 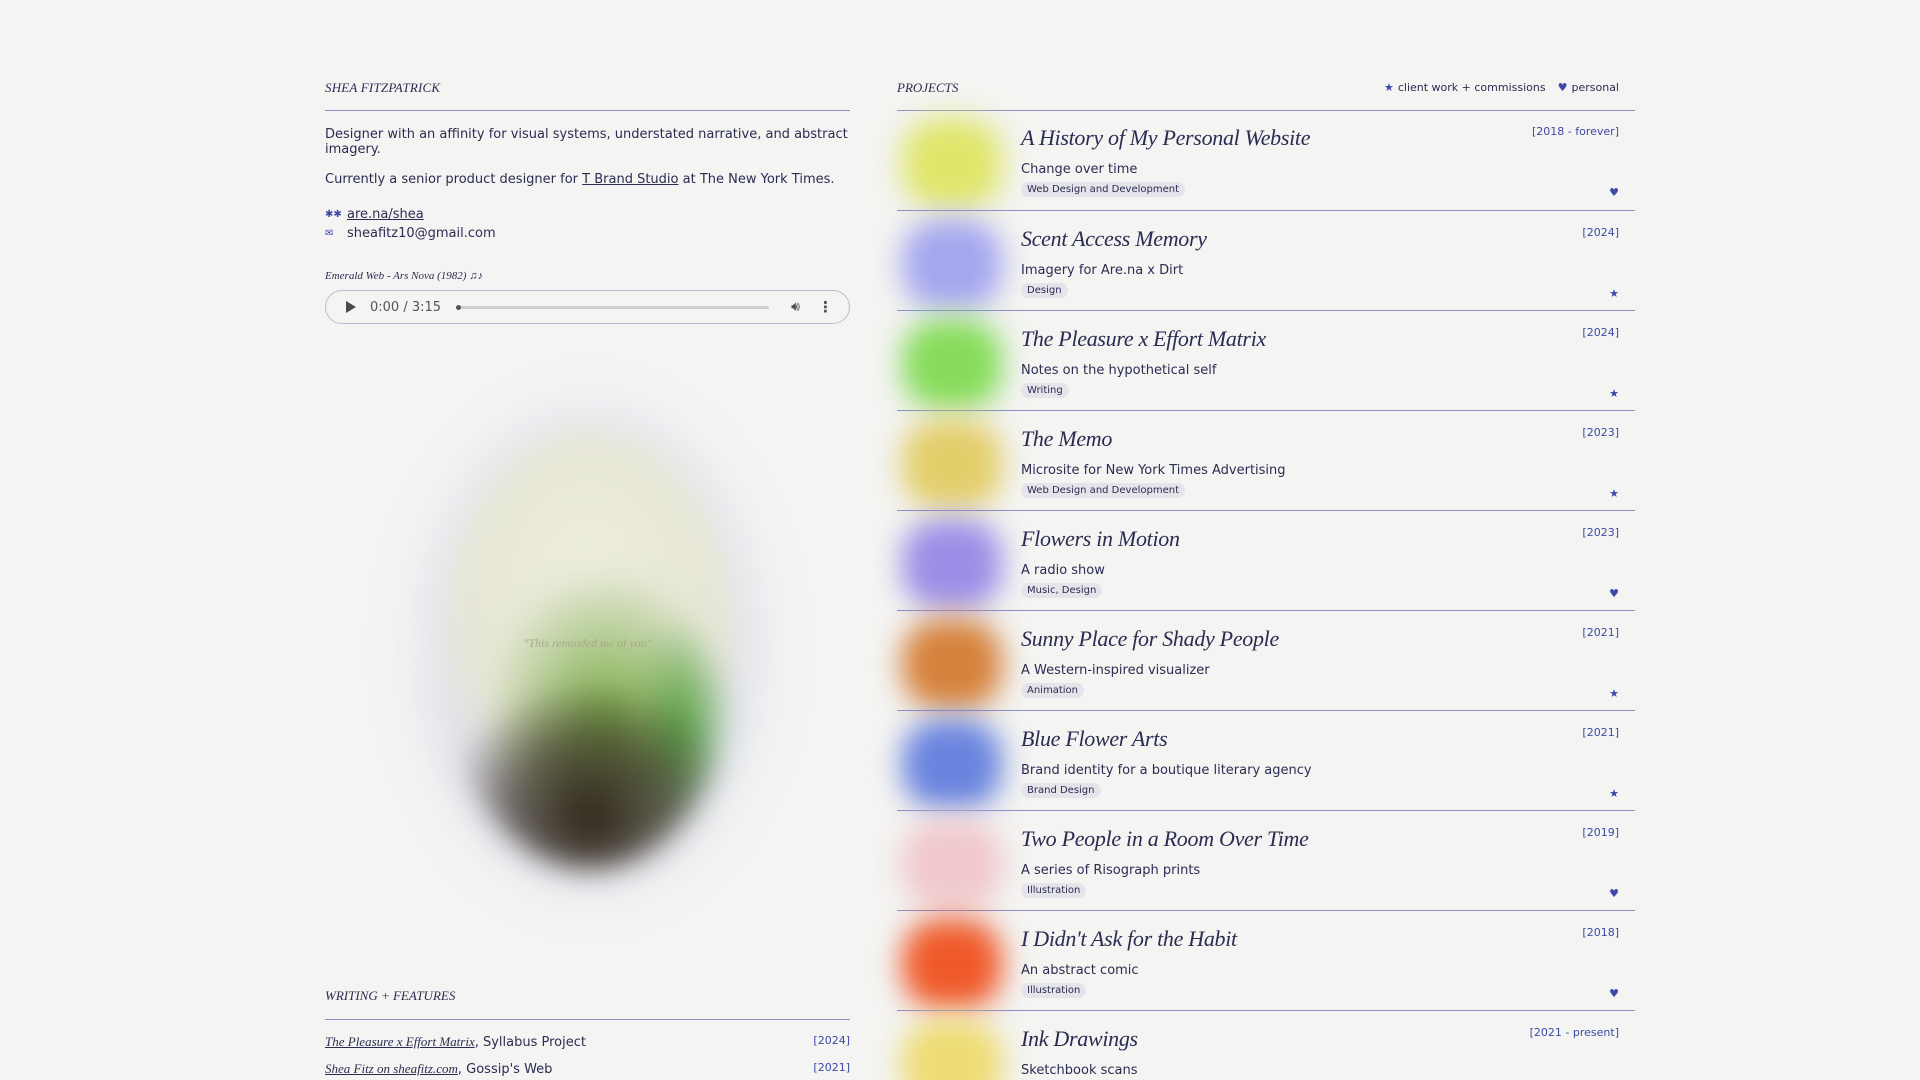 What do you see at coordinates (1574, 1032) in the screenshot?
I see `project-year: [2021 - present]` at bounding box center [1574, 1032].